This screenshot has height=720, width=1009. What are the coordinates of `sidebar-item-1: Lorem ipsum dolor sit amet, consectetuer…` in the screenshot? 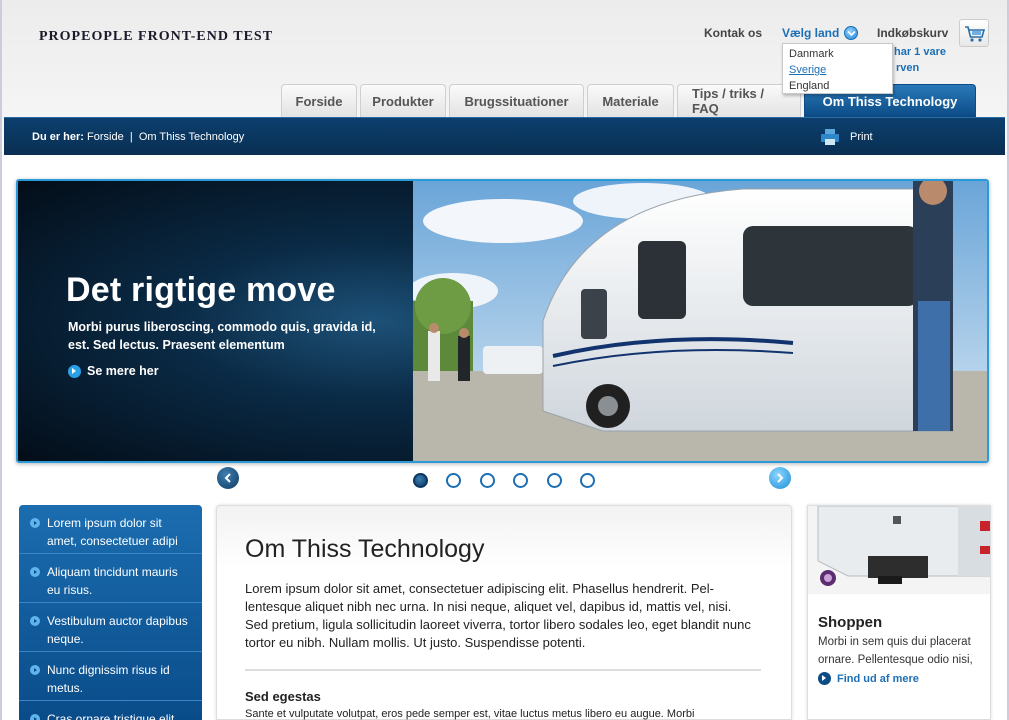 It's located at (110, 529).